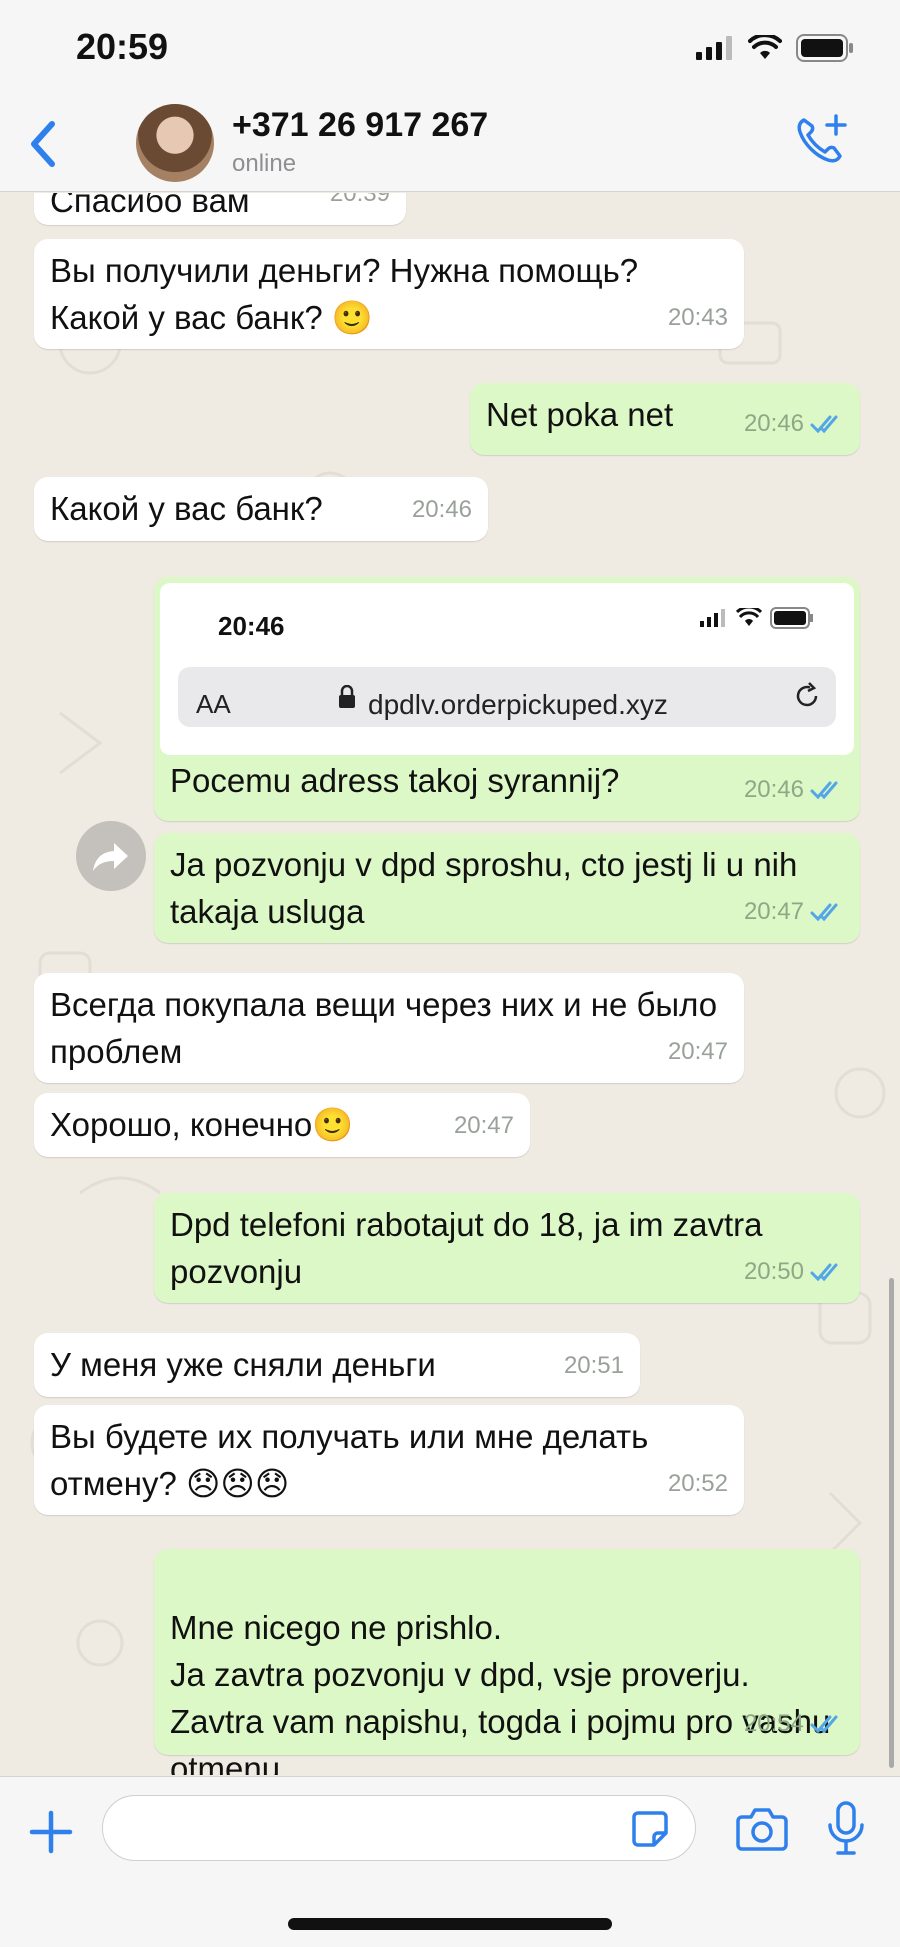 The image size is (900, 1947). Describe the element at coordinates (773, 1723) in the screenshot. I see `message-time: 20:54` at that location.